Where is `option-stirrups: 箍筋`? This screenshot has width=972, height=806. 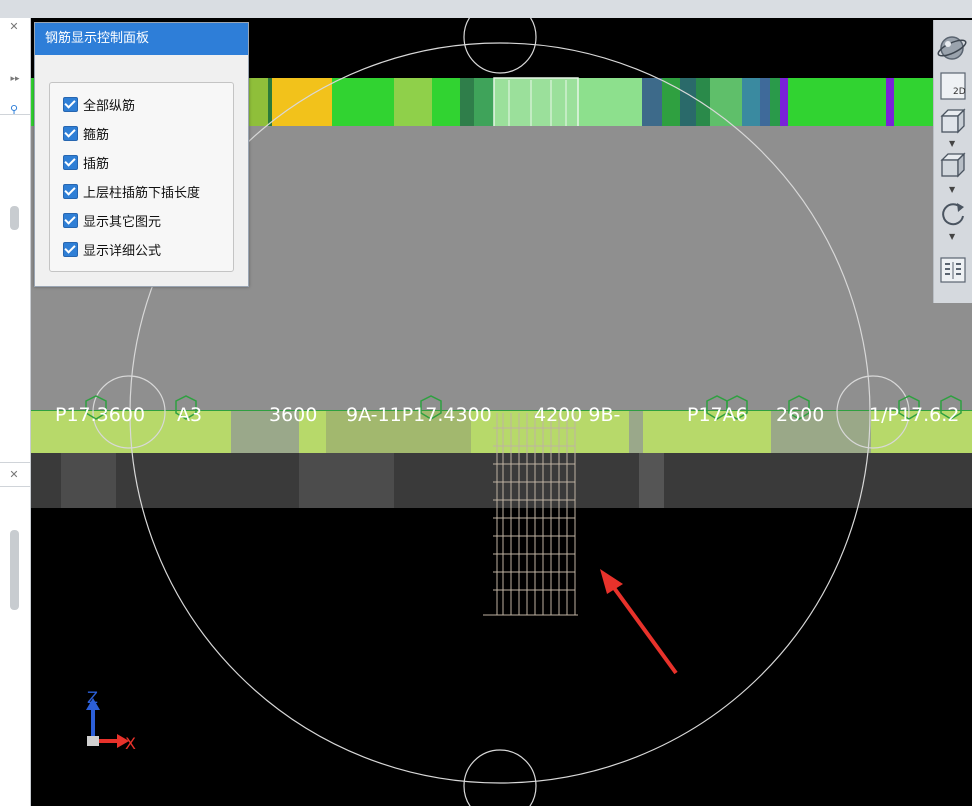 option-stirrups: 箍筋 is located at coordinates (86, 133).